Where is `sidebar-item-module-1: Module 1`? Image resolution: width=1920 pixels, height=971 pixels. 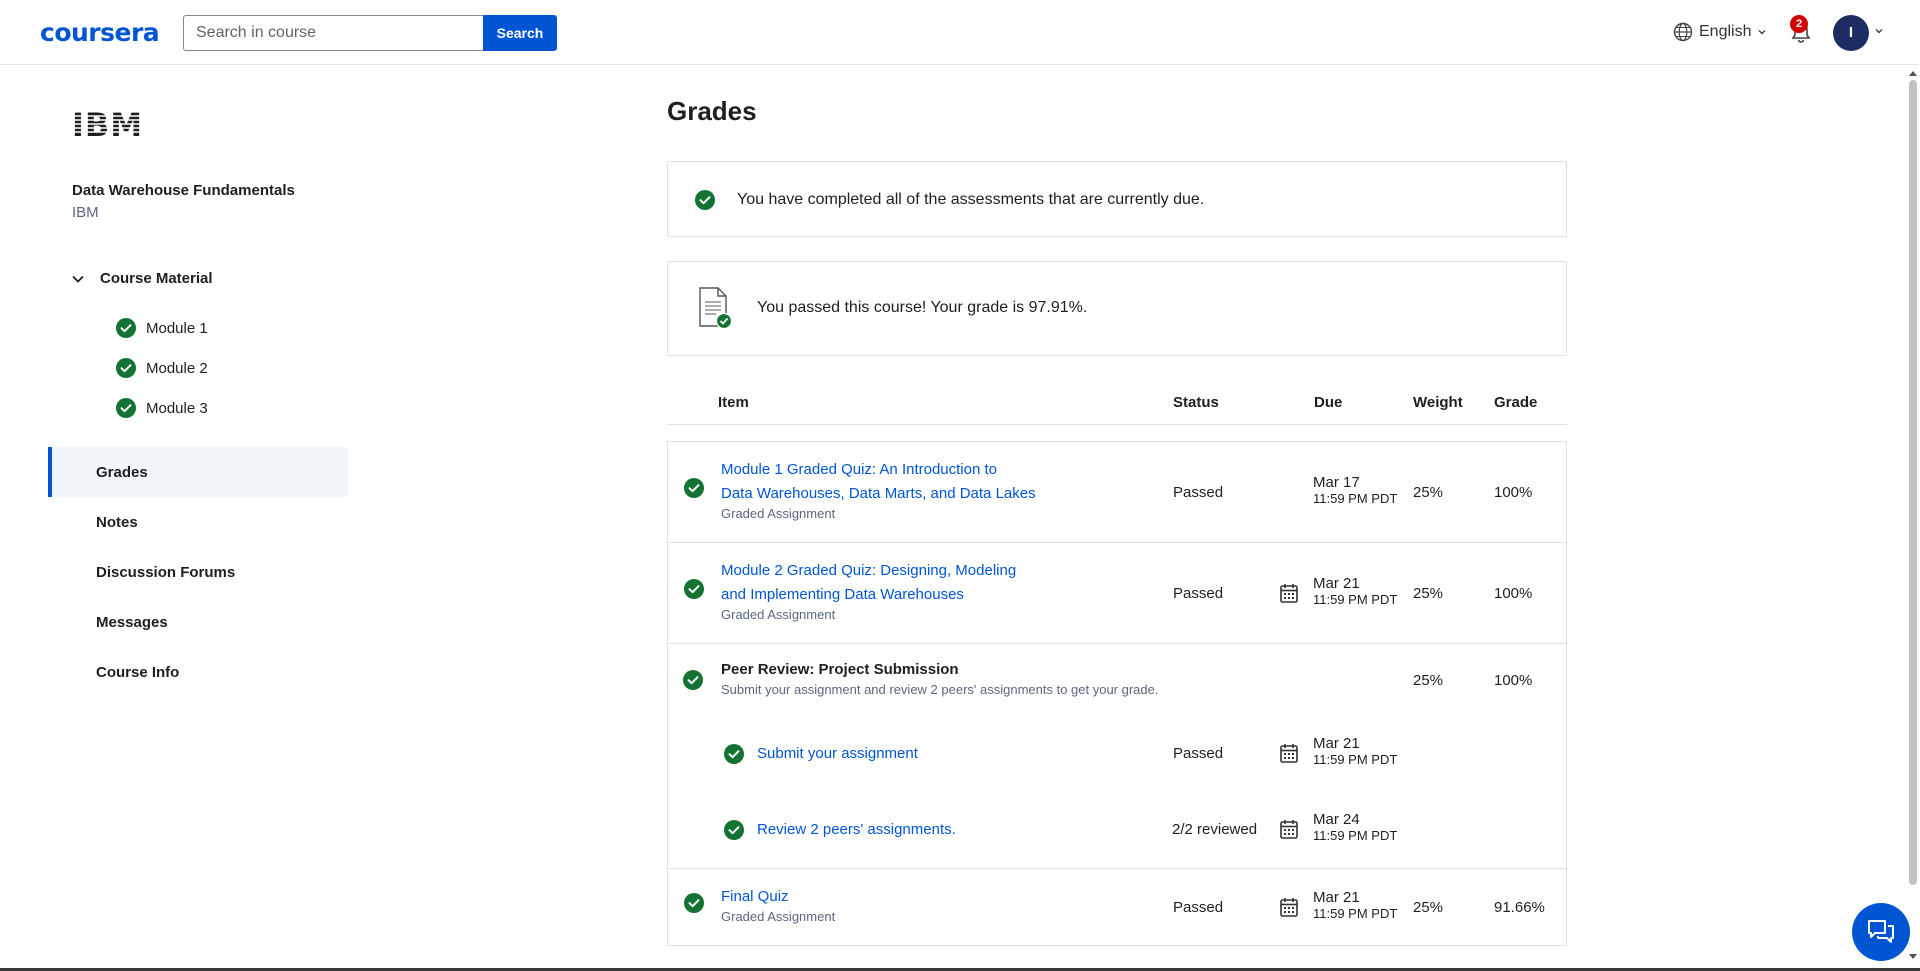
sidebar-item-module-1: Module 1 is located at coordinates (162, 328).